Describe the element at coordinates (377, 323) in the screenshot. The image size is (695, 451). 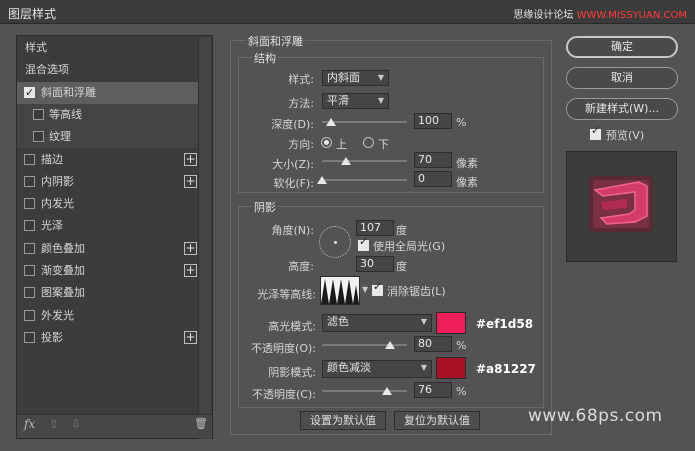
I see `highlight-mode-select: 滤色 ▼` at that location.